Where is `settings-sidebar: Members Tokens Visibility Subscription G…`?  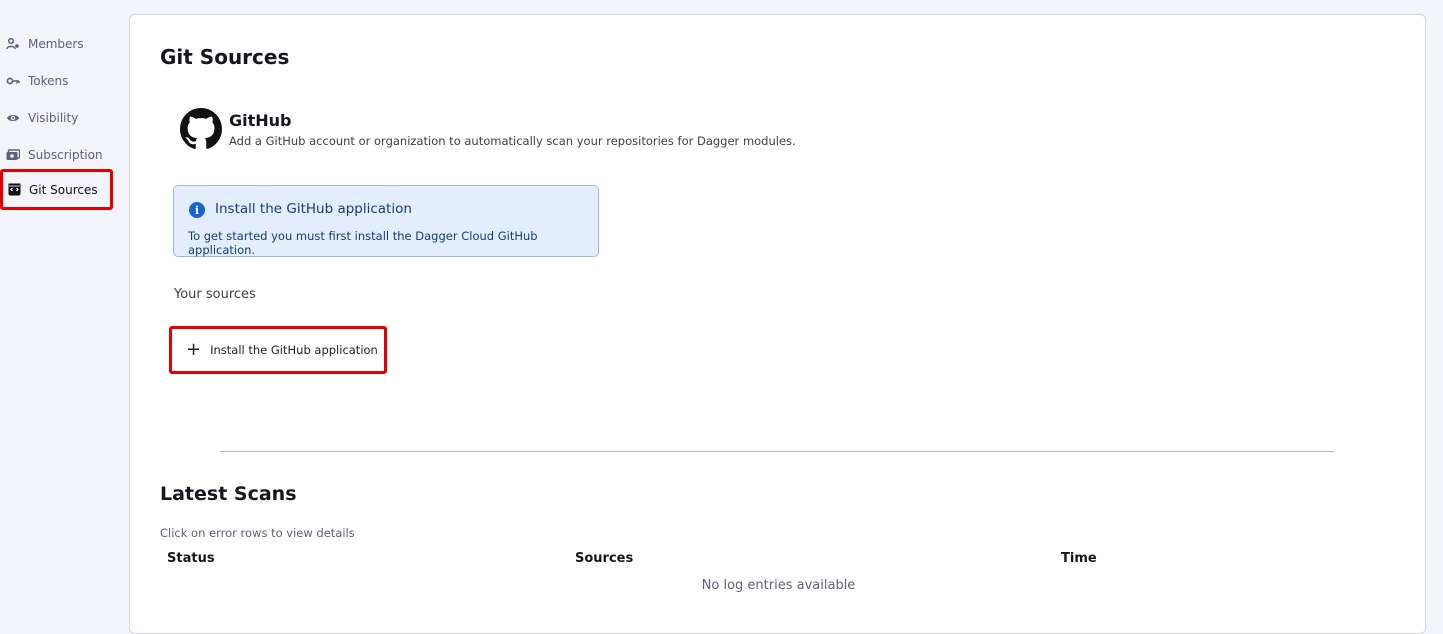 settings-sidebar: Members Tokens Visibility Subscription G… is located at coordinates (64, 309).